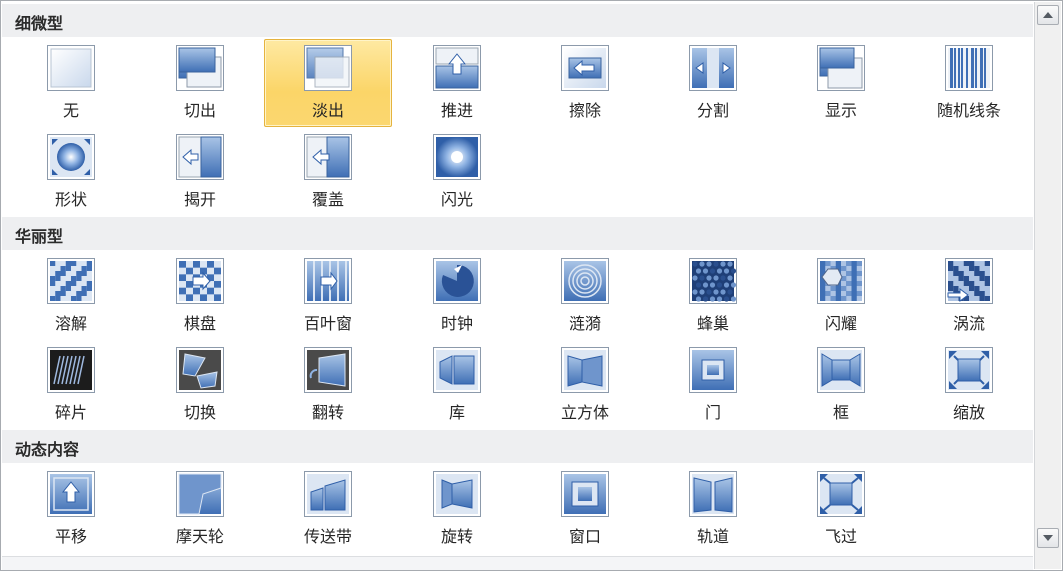 Image resolution: width=1063 pixels, height=571 pixels. What do you see at coordinates (840, 323) in the screenshot?
I see `transition-label: 闪耀` at bounding box center [840, 323].